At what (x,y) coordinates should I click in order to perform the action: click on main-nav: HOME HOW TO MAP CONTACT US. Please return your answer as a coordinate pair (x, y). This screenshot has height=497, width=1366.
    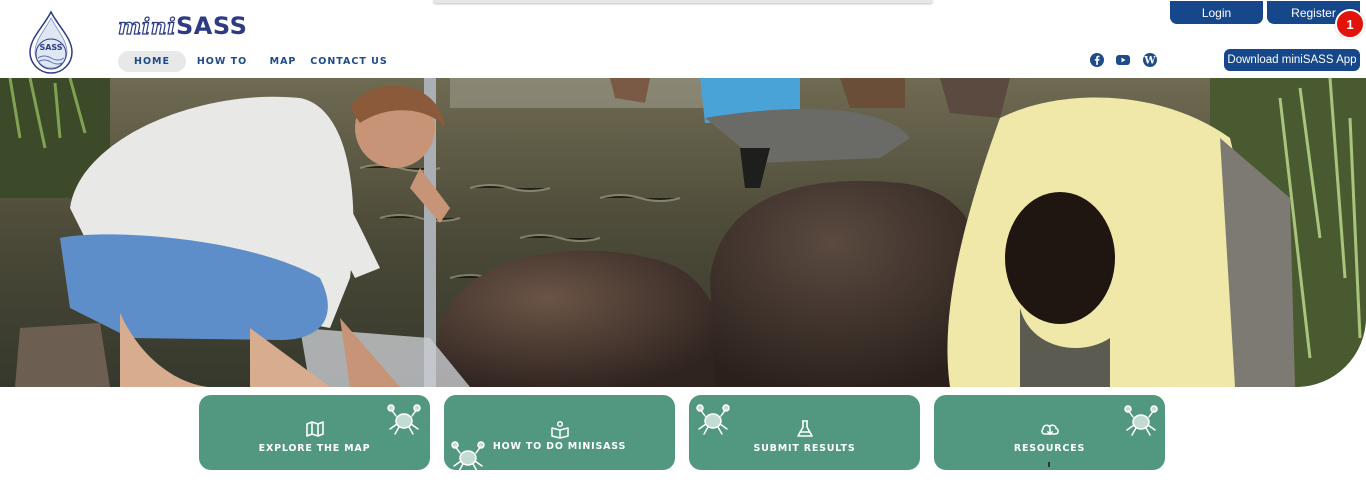
    Looking at the image, I should click on (253, 61).